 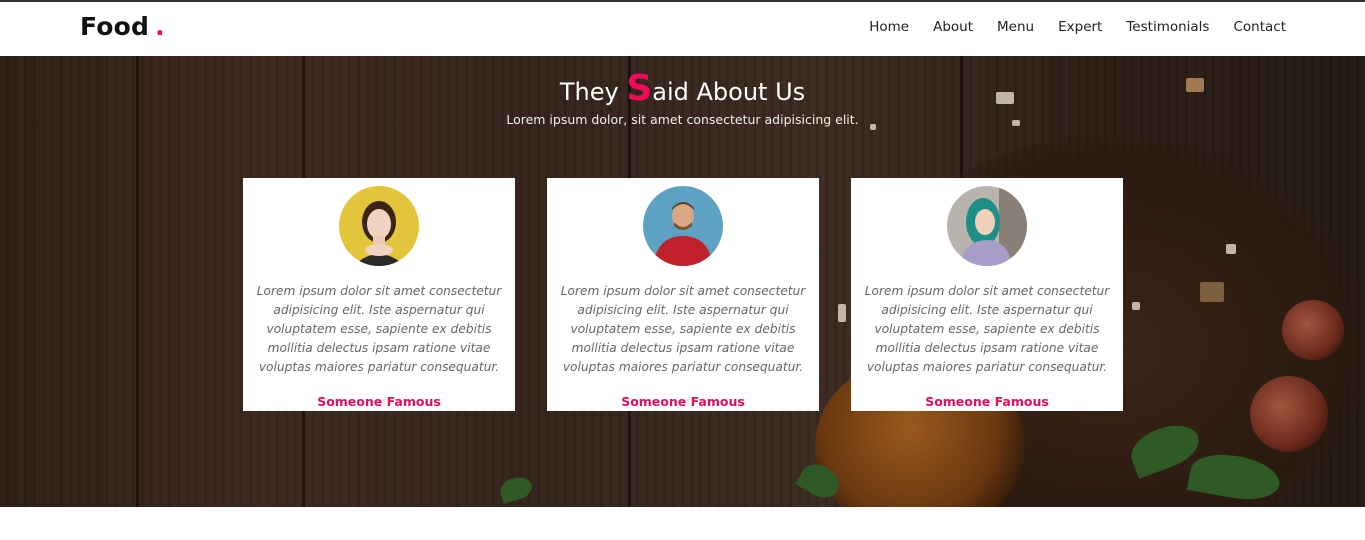 What do you see at coordinates (593, 92) in the screenshot?
I see `title-pre: They` at bounding box center [593, 92].